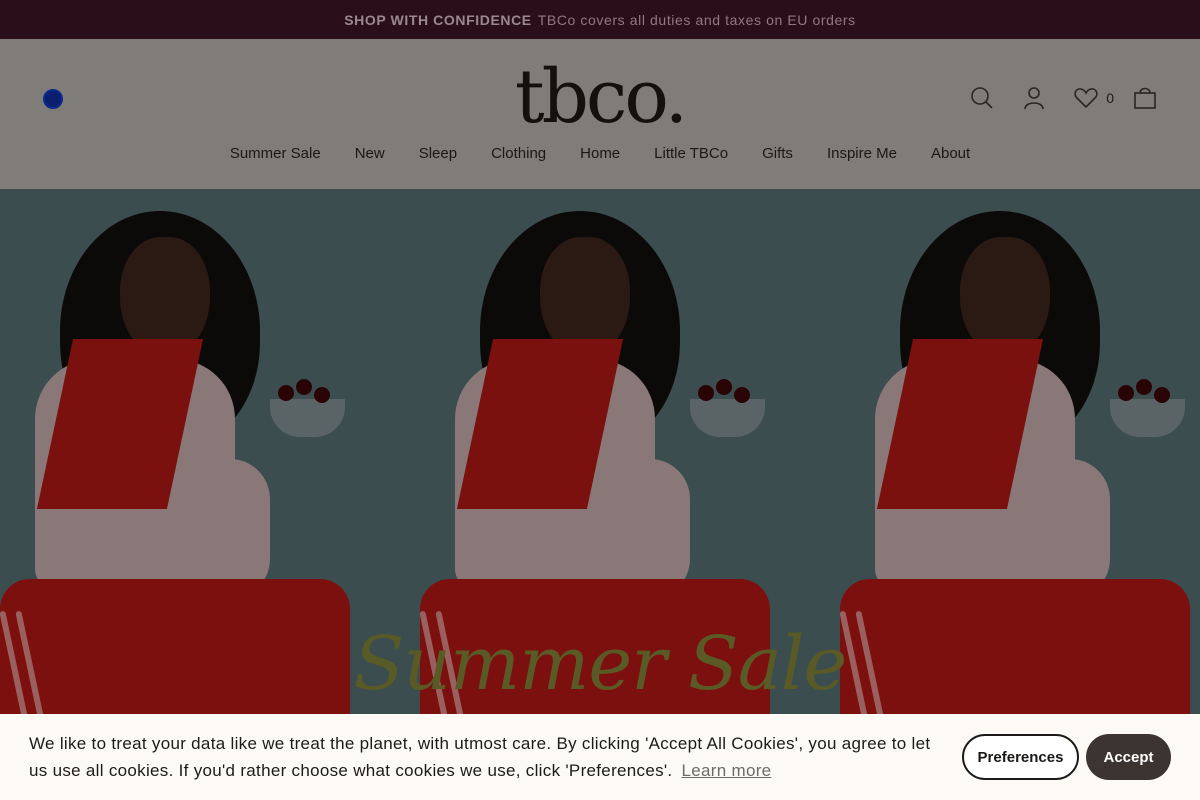 Image resolution: width=1200 pixels, height=800 pixels. What do you see at coordinates (1128, 757) in the screenshot?
I see `accept-button: Accept` at bounding box center [1128, 757].